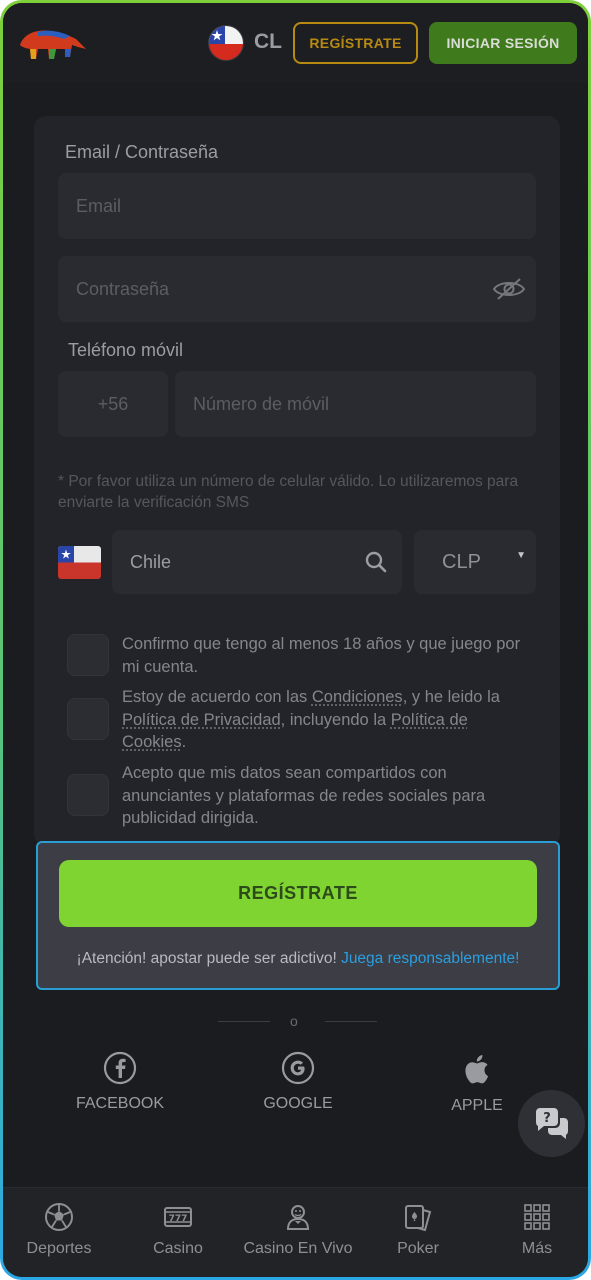 This screenshot has height=1280, width=591. I want to click on phone-placeholder: Número de móvil, so click(261, 403).